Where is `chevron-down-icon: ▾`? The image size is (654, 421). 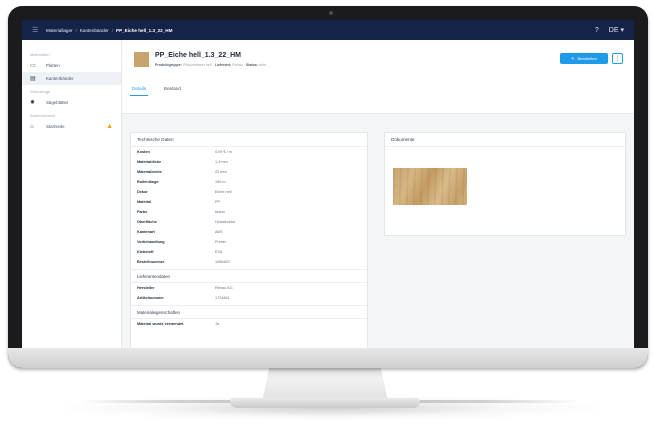
chevron-down-icon: ▾ is located at coordinates (622, 30).